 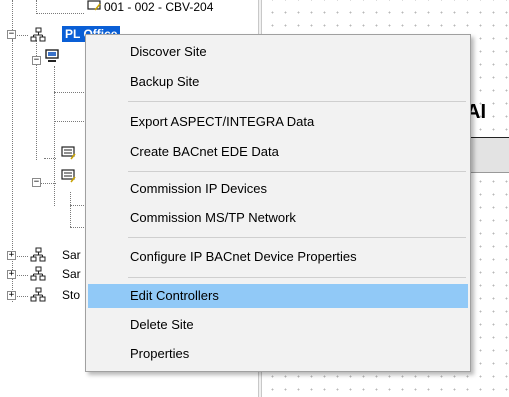 I want to click on menu-item-discover-site: Discover Site, so click(x=278, y=52).